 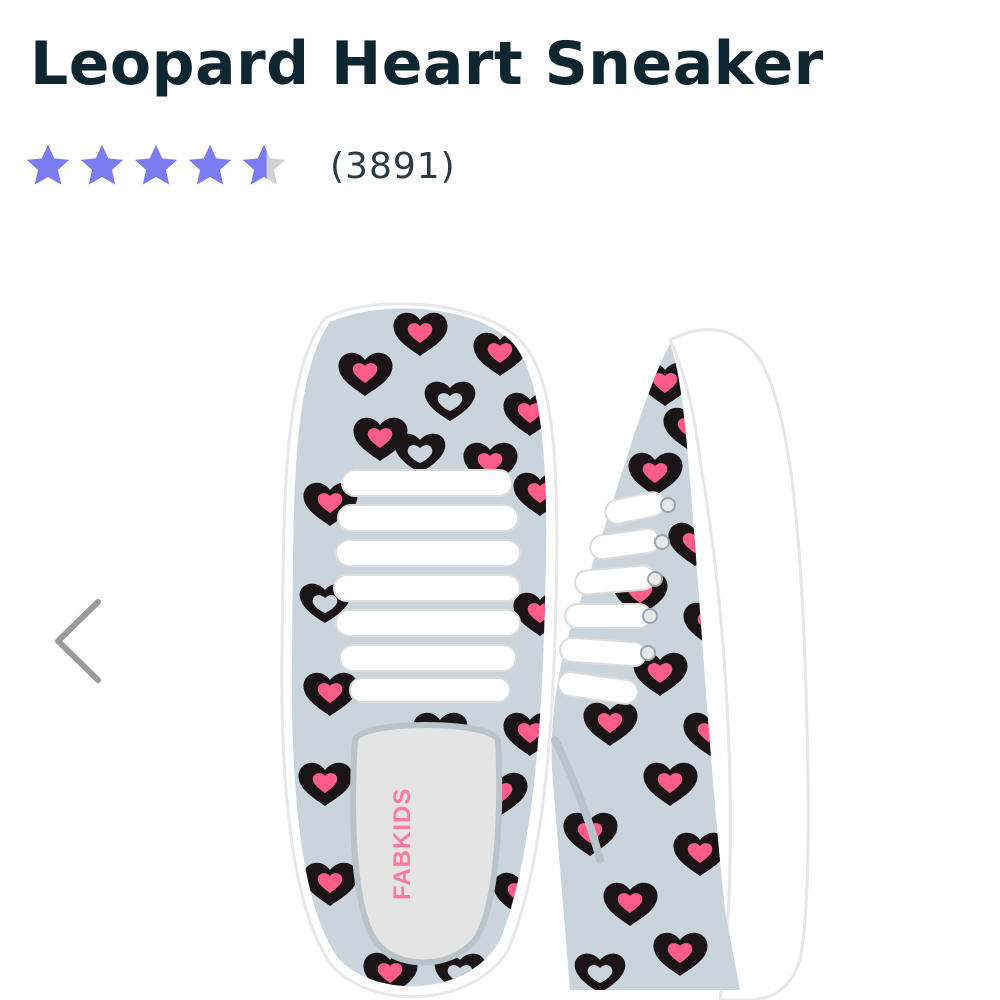 I want to click on star-rating, so click(x=156, y=166).